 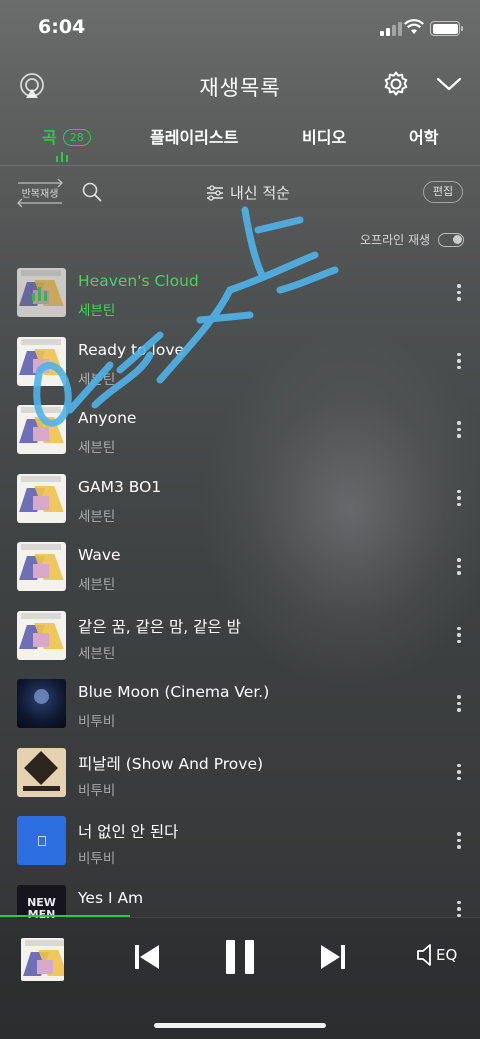 What do you see at coordinates (446, 28) in the screenshot?
I see `battery-icon` at bounding box center [446, 28].